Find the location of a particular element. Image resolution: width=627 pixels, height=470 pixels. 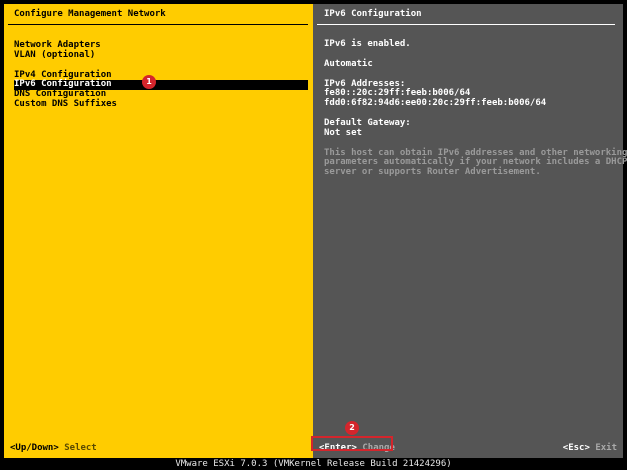

menu-item-custom-dns-suffixes: Custom DNS Suffixes is located at coordinates (161, 104).